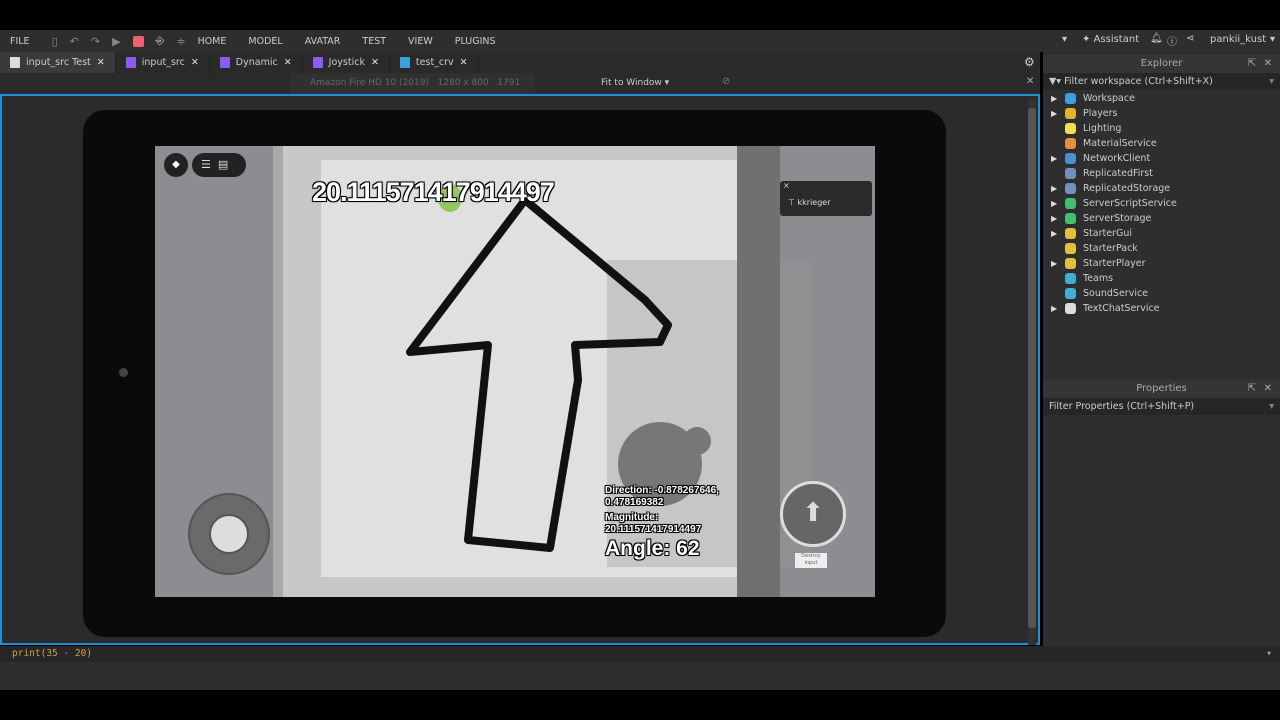  I want to click on destroy-input-button: Destroy input, so click(811, 560).